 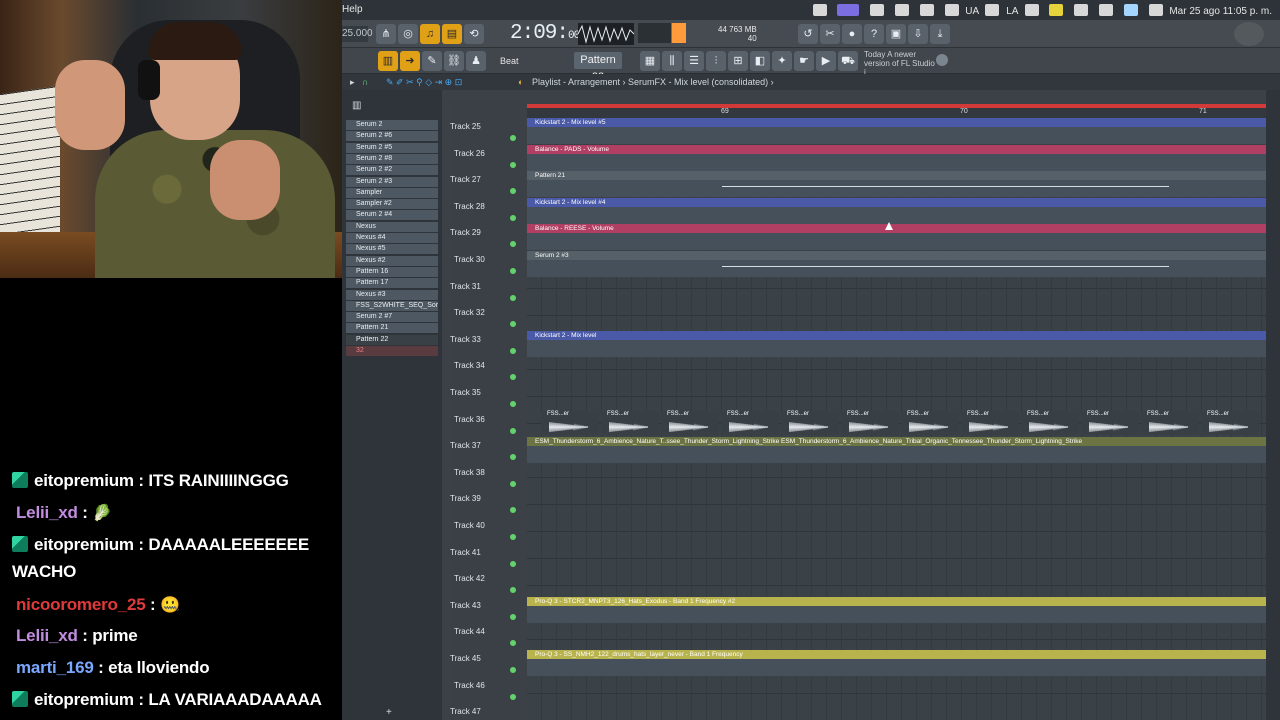 What do you see at coordinates (392, 204) in the screenshot?
I see `picker-item: Sampler #2` at bounding box center [392, 204].